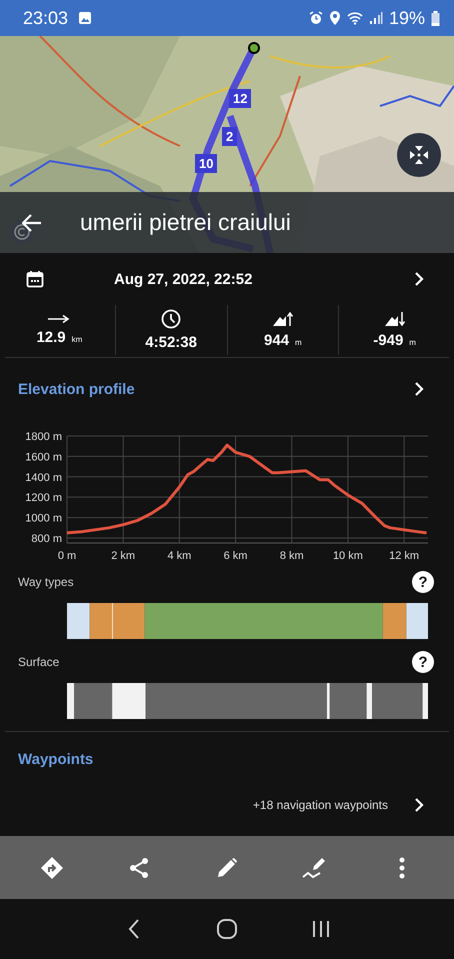 This screenshot has width=454, height=959. I want to click on track-title: umerii pietrei craiului, so click(185, 222).